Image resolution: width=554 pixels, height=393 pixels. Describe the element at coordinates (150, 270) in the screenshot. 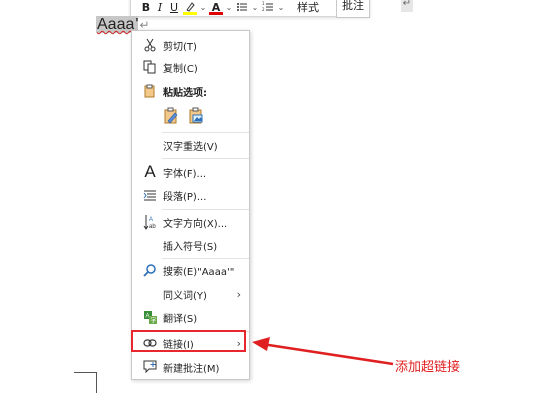

I see `search-icon` at that location.